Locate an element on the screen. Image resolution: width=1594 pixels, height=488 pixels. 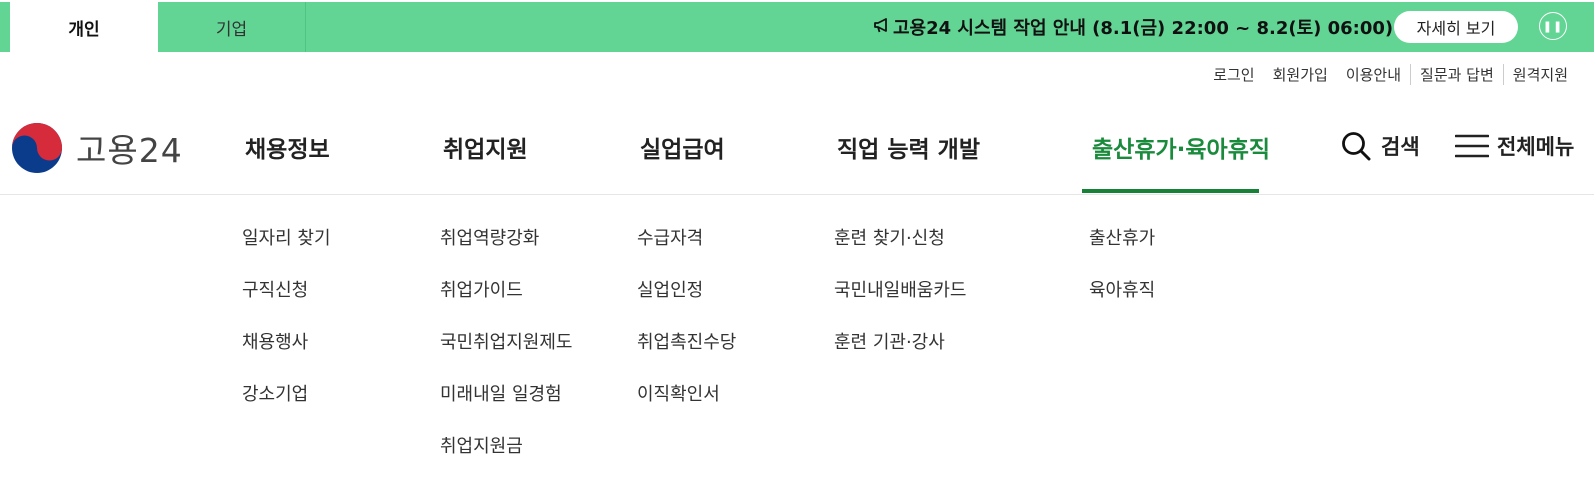
submenu-item: 실업인정 is located at coordinates (686, 306).